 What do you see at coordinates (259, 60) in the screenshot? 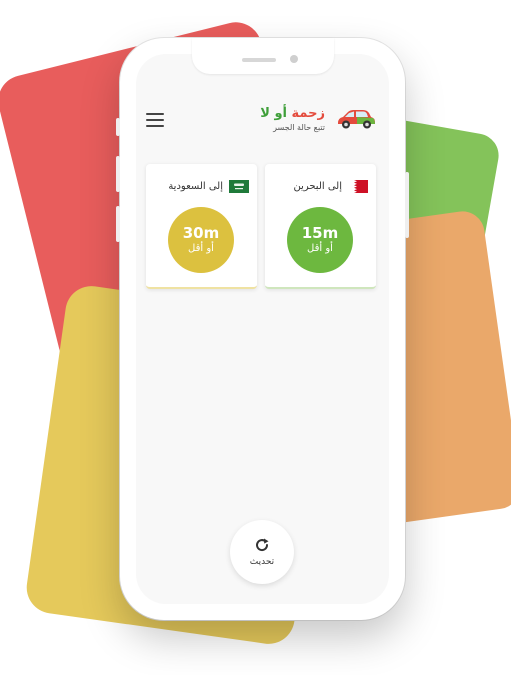
I see `speaker-grille` at bounding box center [259, 60].